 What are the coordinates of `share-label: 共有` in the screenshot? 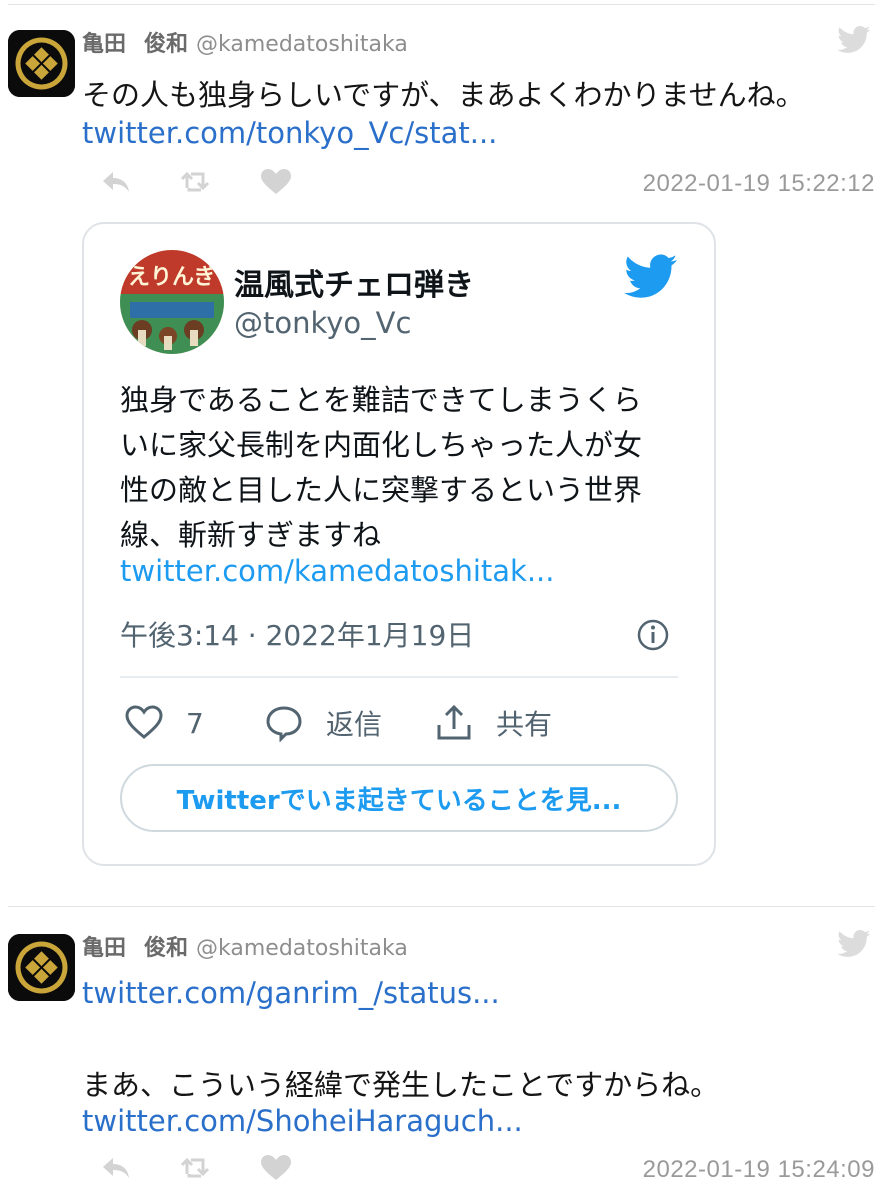 It's located at (524, 724).